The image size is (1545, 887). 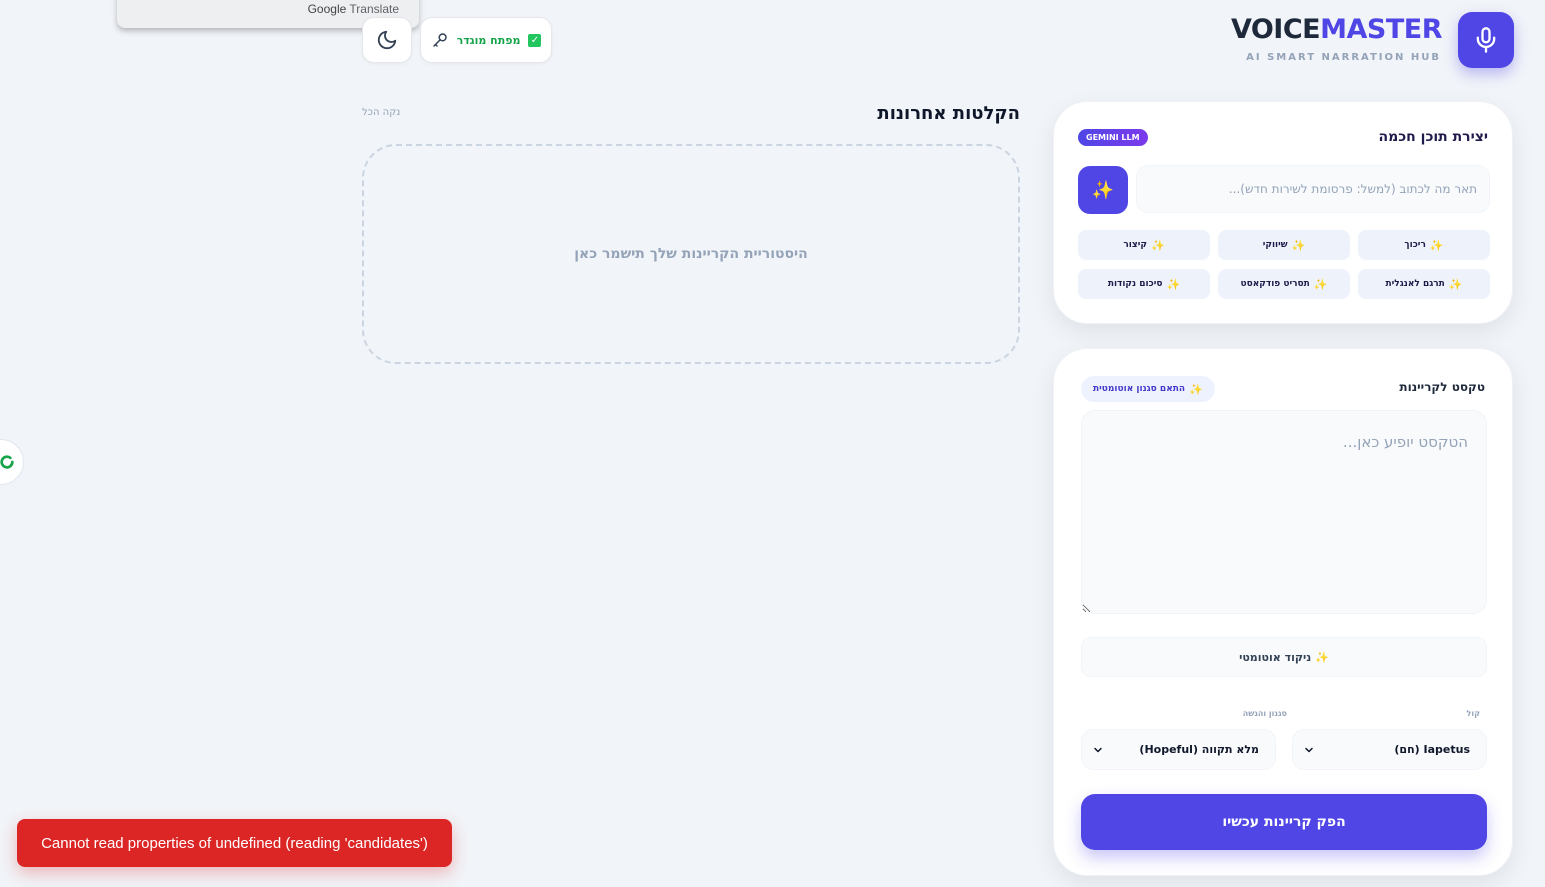 I want to click on app-title-part2: MASTER, so click(x=1381, y=29).